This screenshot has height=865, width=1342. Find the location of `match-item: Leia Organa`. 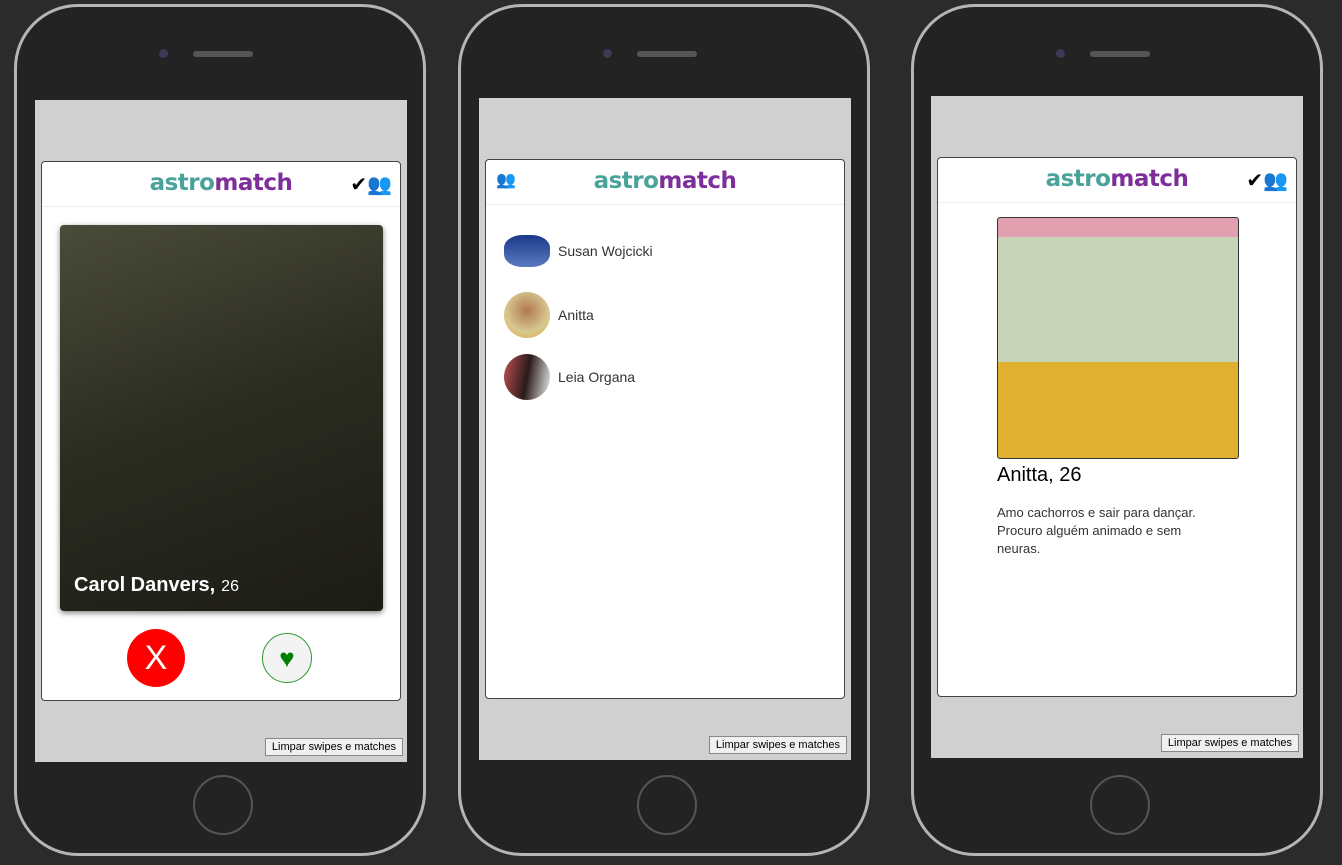

match-item: Leia Organa is located at coordinates (569, 377).